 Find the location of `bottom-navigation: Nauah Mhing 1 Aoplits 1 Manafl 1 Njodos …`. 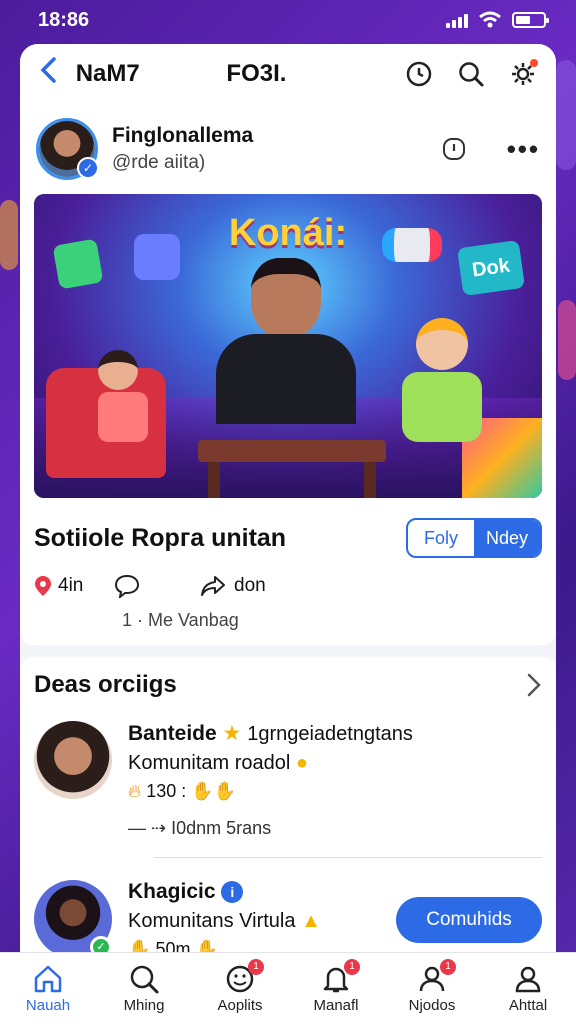

bottom-navigation: Nauah Mhing 1 Aoplits 1 Manafl 1 Njodos … is located at coordinates (288, 988).